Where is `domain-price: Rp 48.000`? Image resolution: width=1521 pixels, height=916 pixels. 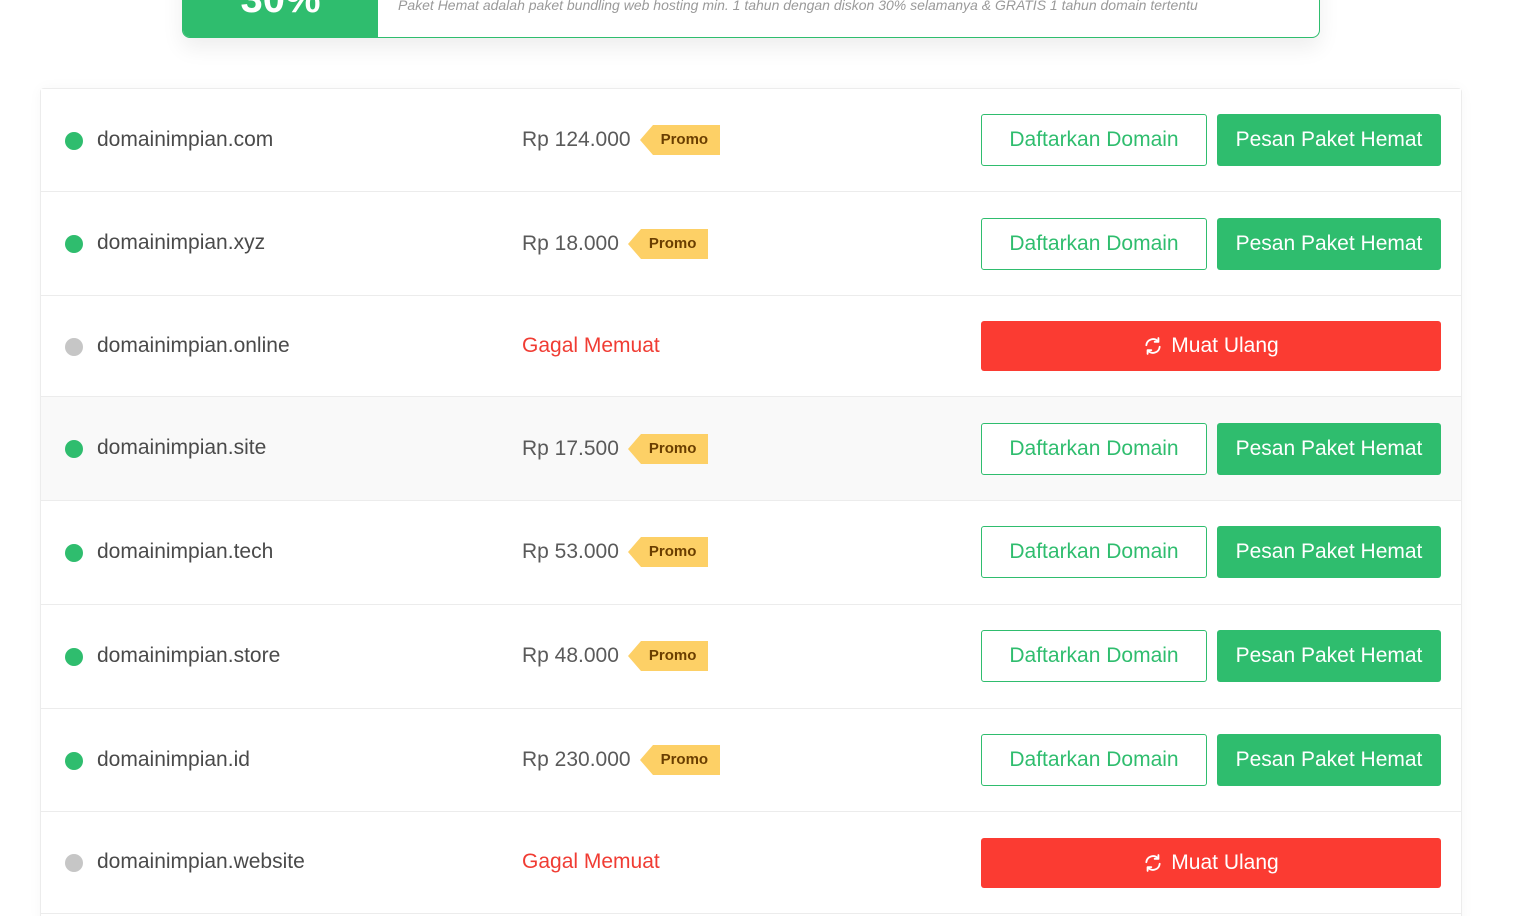
domain-price: Rp 48.000 is located at coordinates (570, 655).